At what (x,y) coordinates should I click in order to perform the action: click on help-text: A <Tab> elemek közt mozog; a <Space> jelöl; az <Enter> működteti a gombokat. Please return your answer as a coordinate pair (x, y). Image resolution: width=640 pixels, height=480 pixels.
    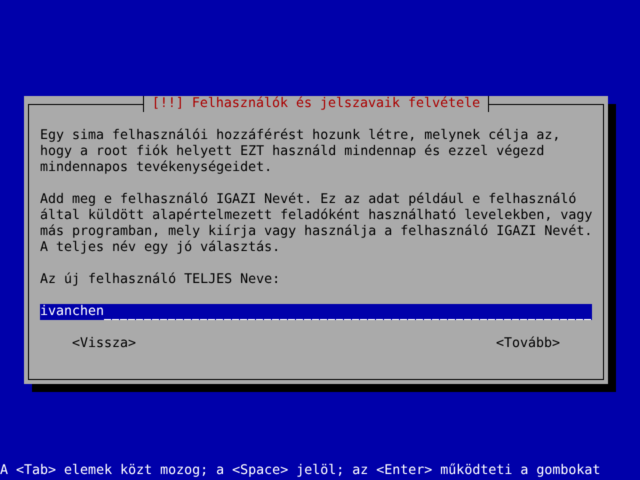
    Looking at the image, I should click on (301, 471).